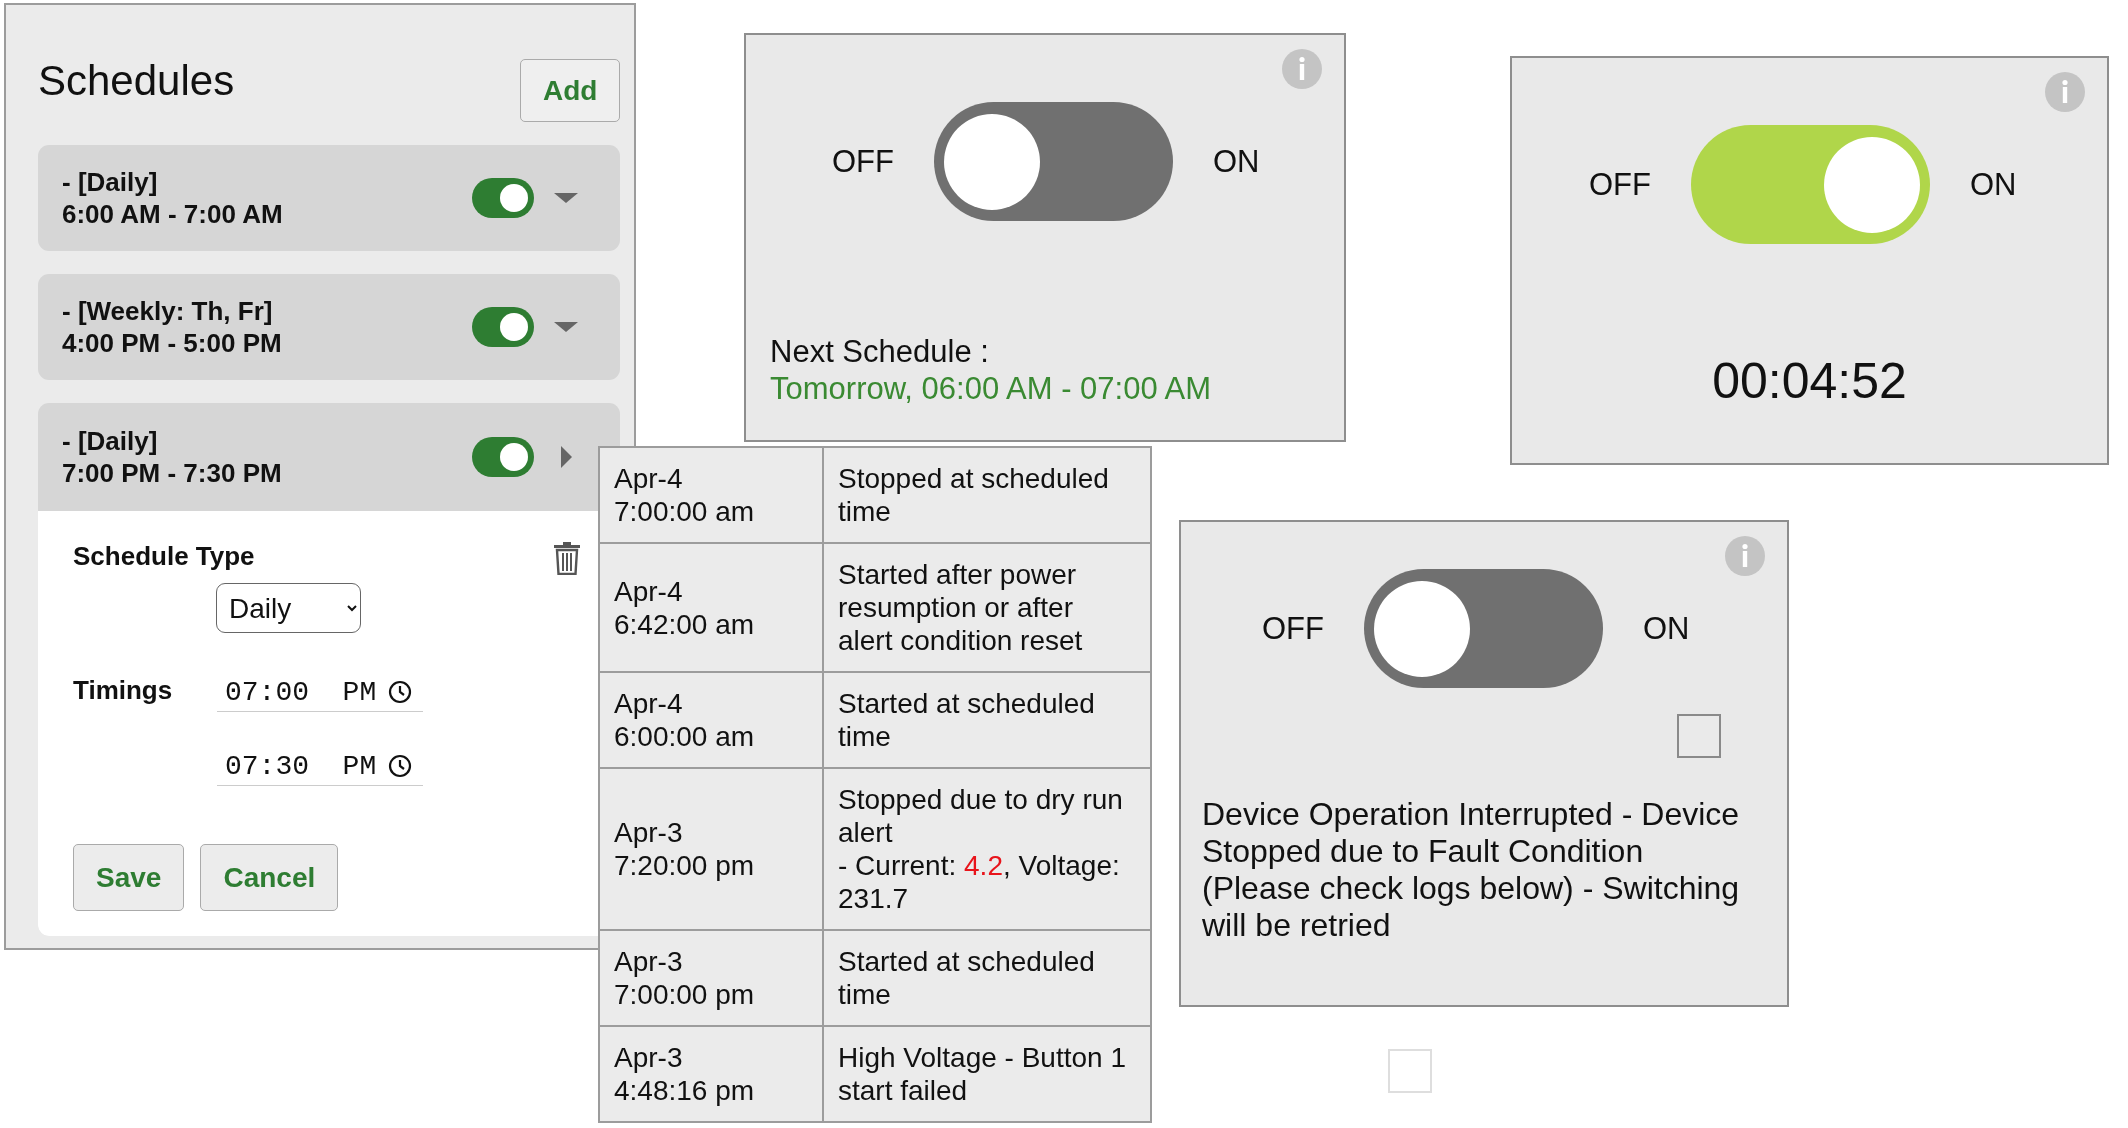 This screenshot has height=1128, width=2128. What do you see at coordinates (329, 198) in the screenshot?
I see `schedule-card: - [Daily] 6:00 AM - 7:00 AM` at bounding box center [329, 198].